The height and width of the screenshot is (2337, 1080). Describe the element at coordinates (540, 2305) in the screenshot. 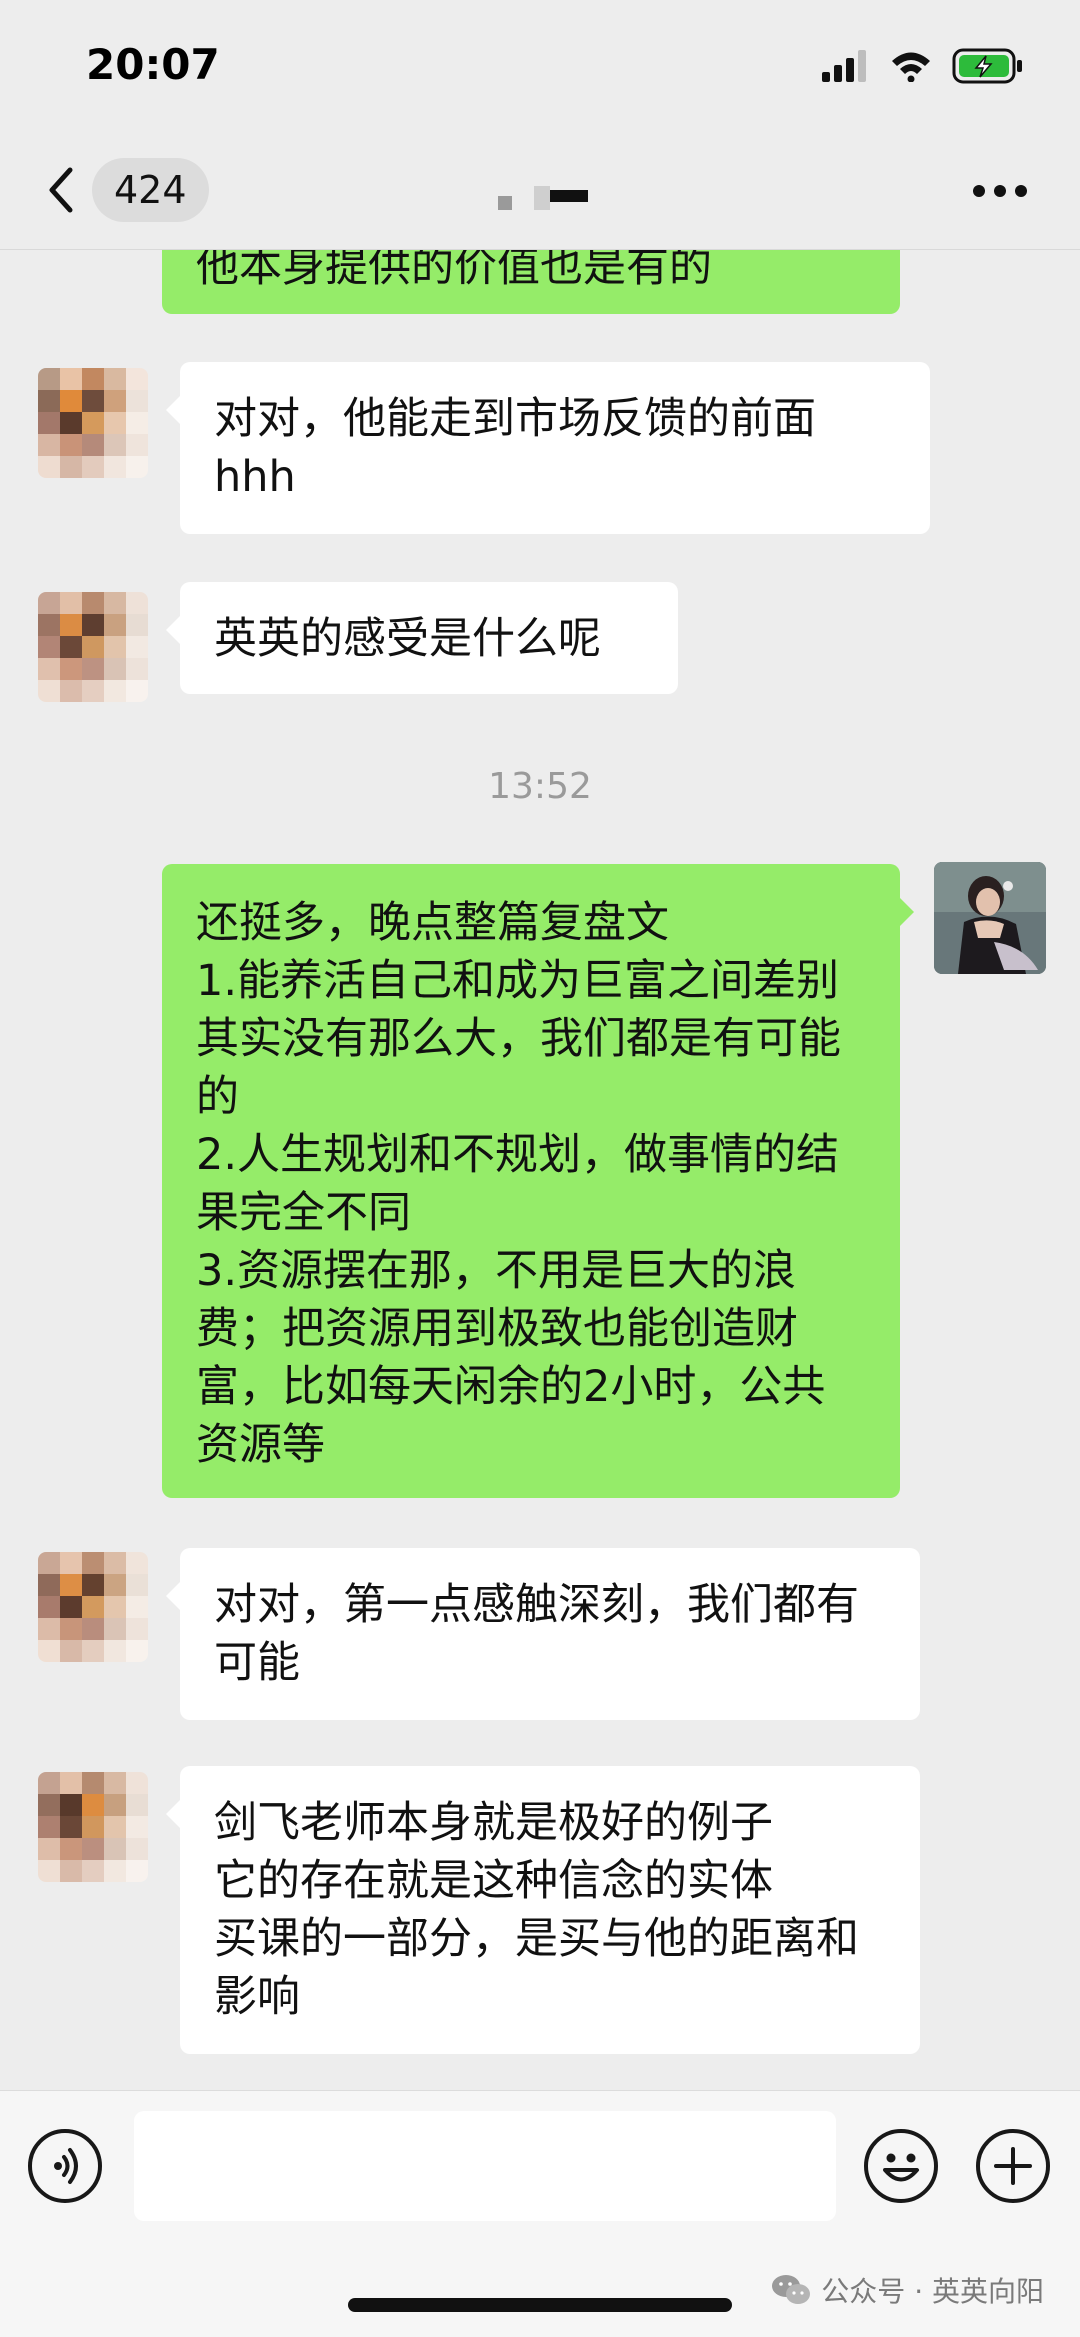

I see `home-indicator` at that location.